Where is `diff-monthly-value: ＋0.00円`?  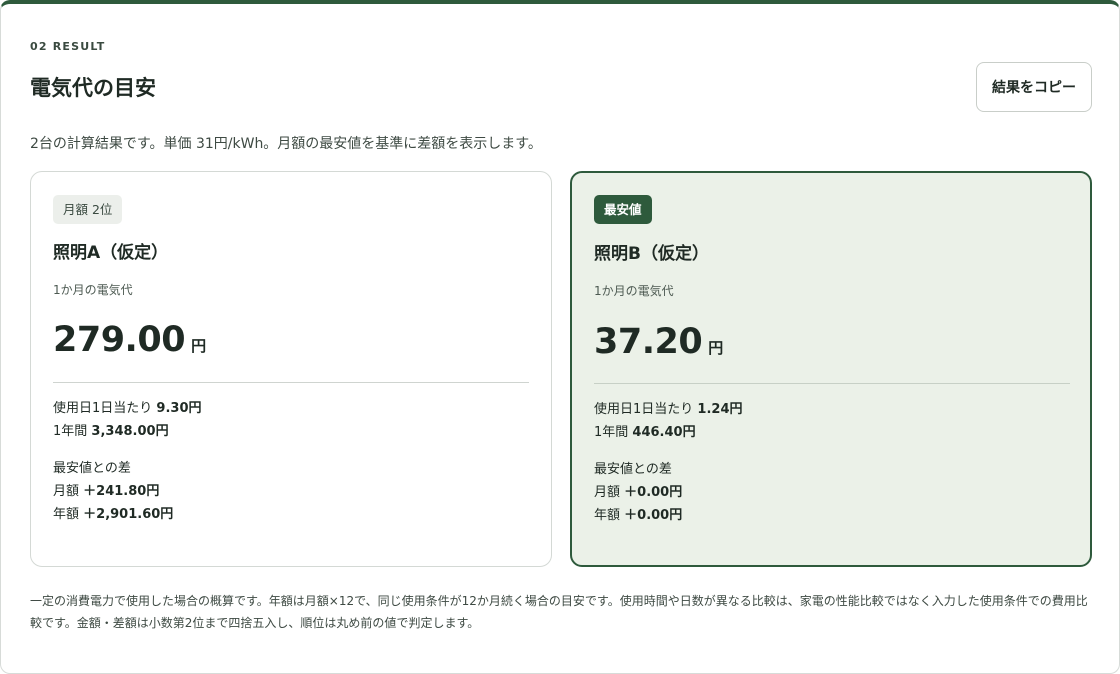 diff-monthly-value: ＋0.00円 is located at coordinates (653, 492).